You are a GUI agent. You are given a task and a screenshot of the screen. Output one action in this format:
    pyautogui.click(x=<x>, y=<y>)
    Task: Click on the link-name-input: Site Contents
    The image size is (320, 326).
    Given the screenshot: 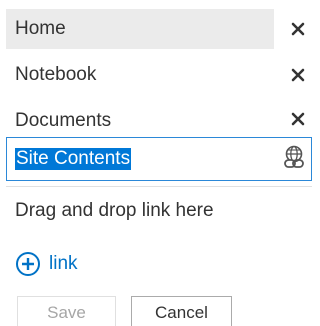 What is the action you would take?
    pyautogui.click(x=159, y=159)
    